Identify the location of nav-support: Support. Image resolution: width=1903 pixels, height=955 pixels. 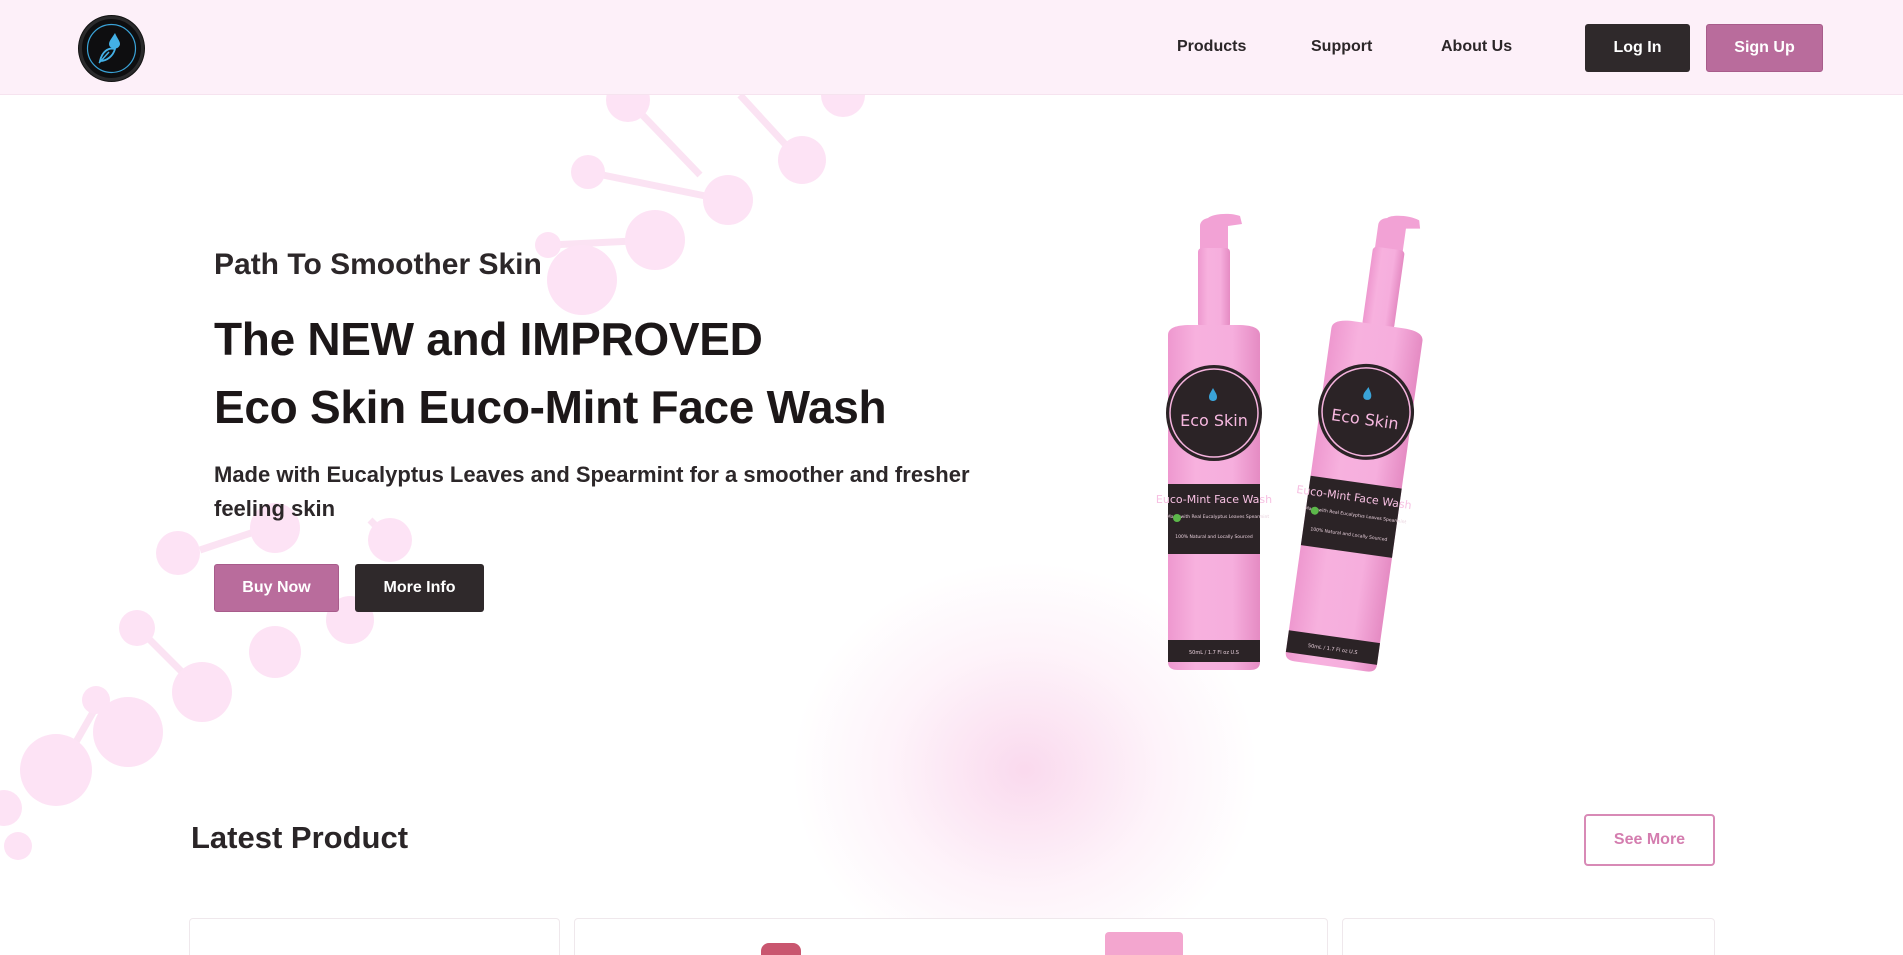
(1341, 47).